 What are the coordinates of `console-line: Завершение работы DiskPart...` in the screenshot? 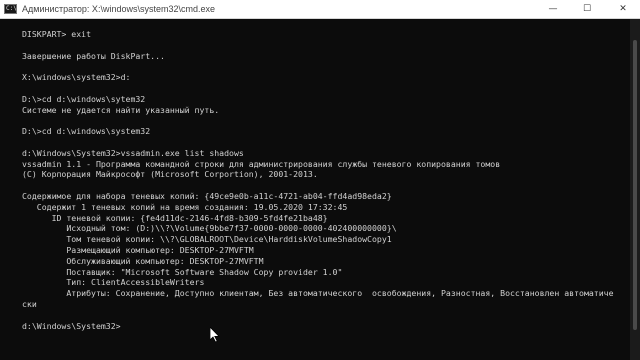 It's located at (93, 55).